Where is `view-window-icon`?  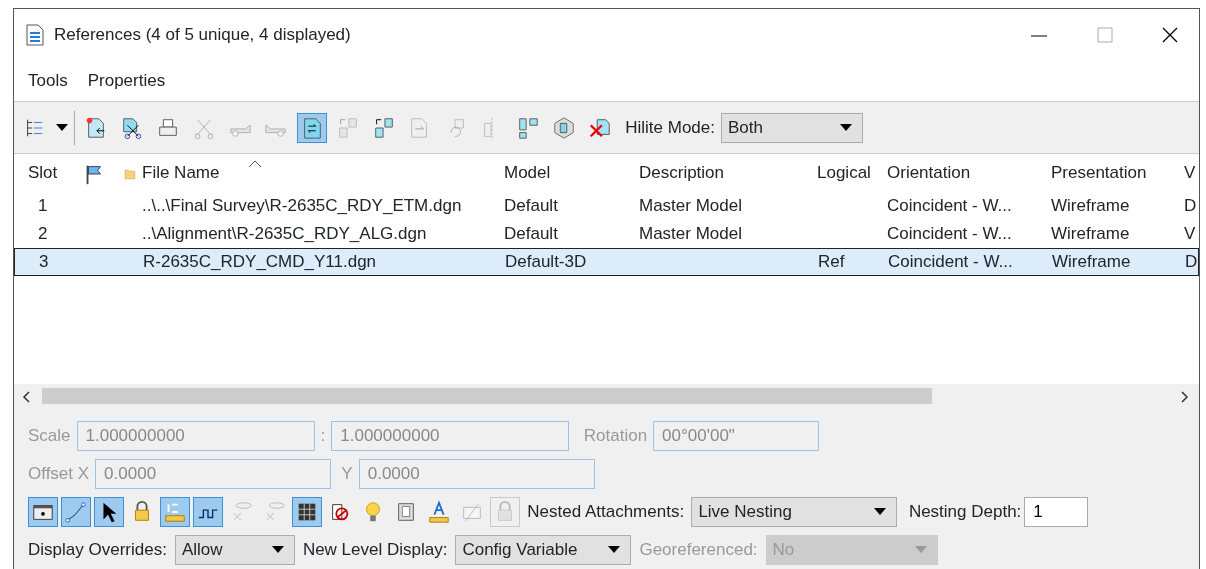
view-window-icon is located at coordinates (43, 511).